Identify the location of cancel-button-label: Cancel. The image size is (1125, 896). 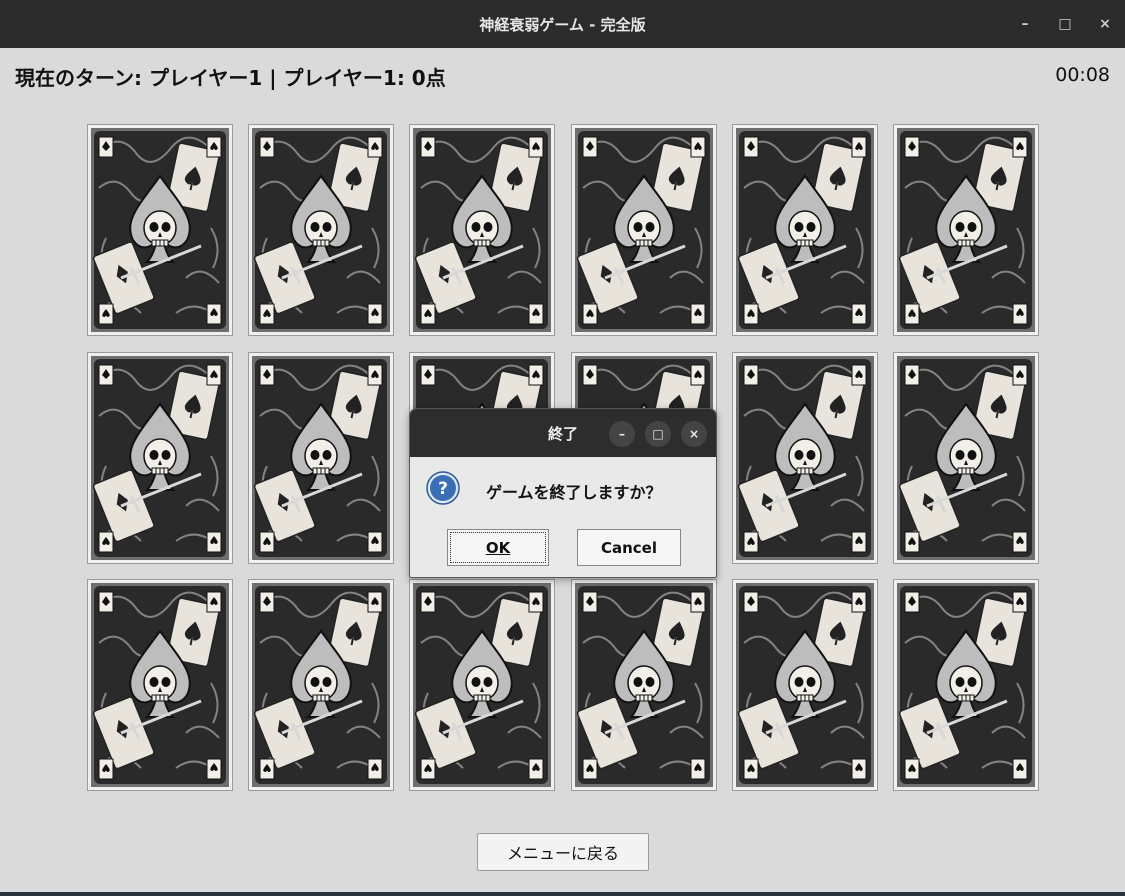
(628, 547).